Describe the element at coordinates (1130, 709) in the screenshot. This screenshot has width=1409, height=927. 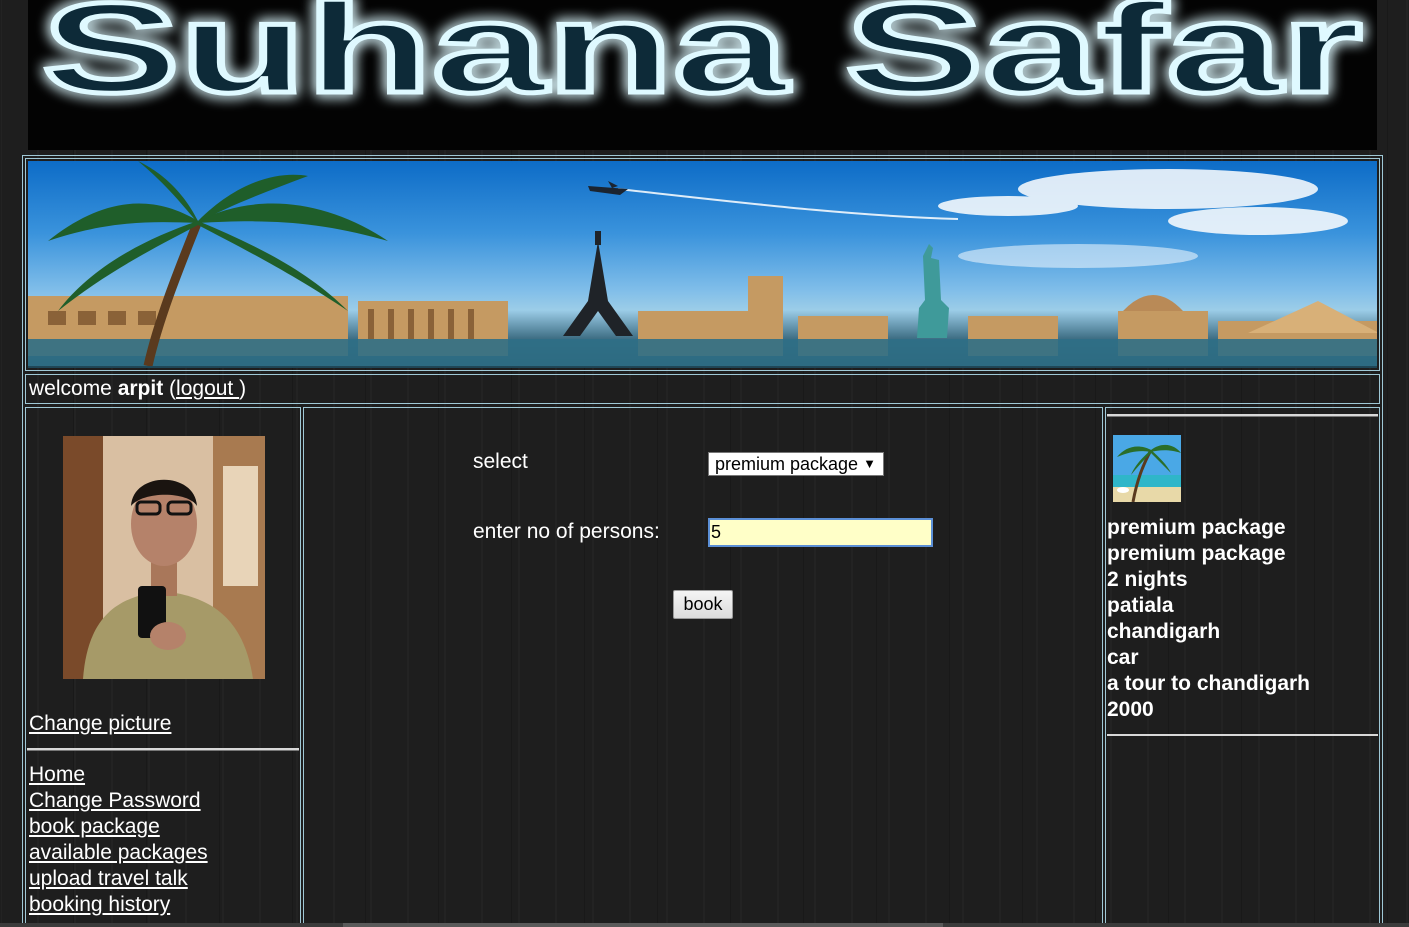
I see `package-price: 2000` at that location.